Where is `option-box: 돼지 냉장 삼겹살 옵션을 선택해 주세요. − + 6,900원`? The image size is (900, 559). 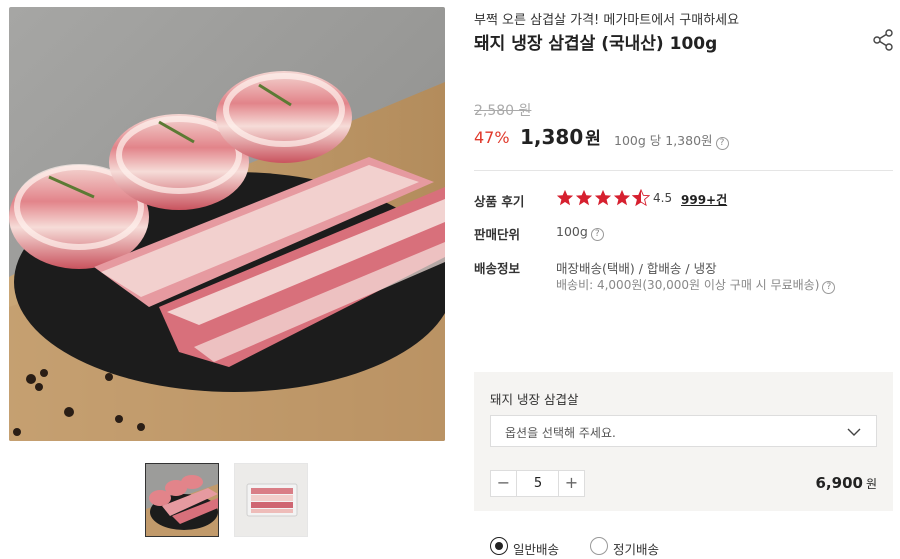 option-box: 돼지 냉장 삼겹살 옵션을 선택해 주세요. − + 6,900원 is located at coordinates (683, 441).